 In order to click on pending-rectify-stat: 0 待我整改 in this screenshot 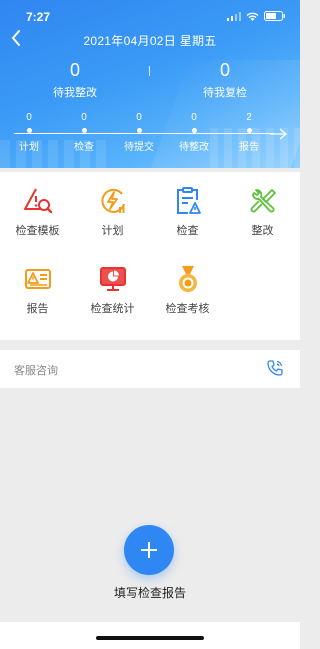, I will do `click(75, 80)`.